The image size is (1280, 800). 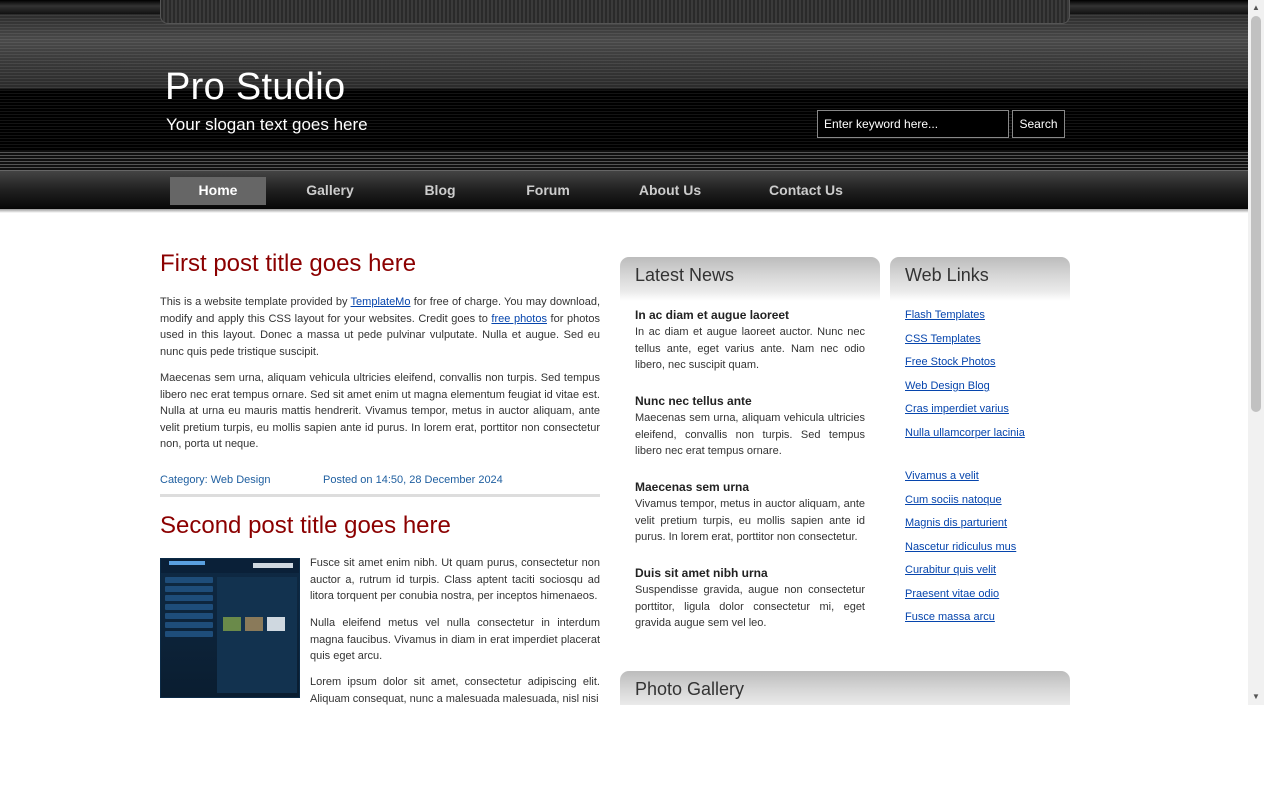 I want to click on post-2-thumbnail, so click(x=230, y=628).